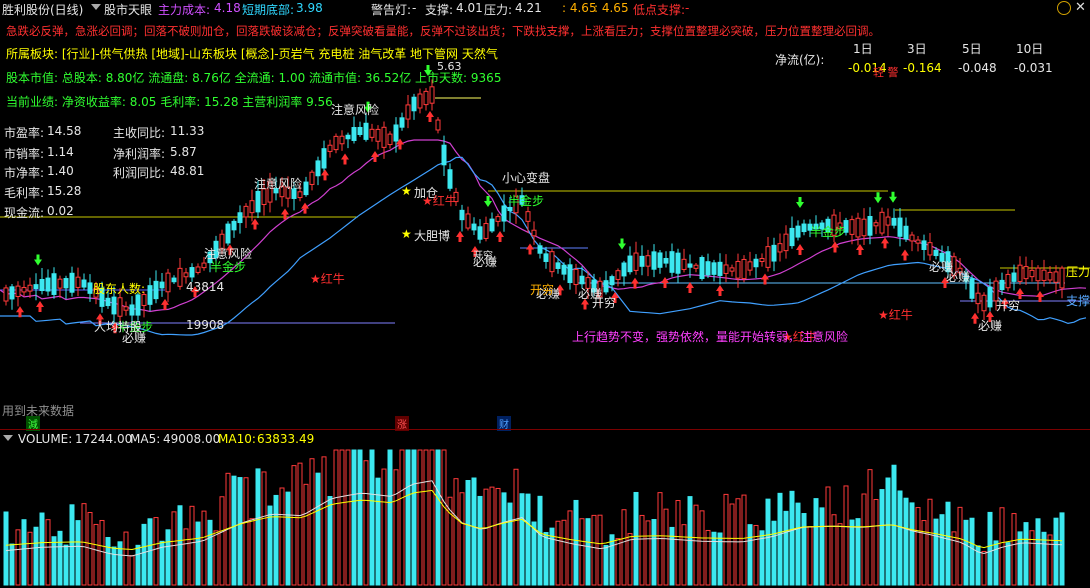 The image size is (1090, 588). I want to click on bizhuan-6: 必赚, so click(990, 326).